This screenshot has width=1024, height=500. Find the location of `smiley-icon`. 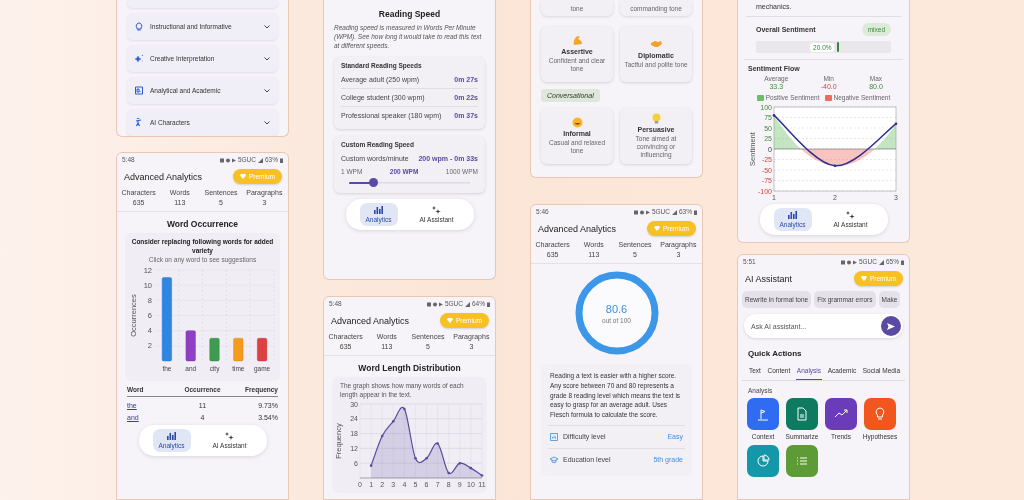

smiley-icon is located at coordinates (577, 122).